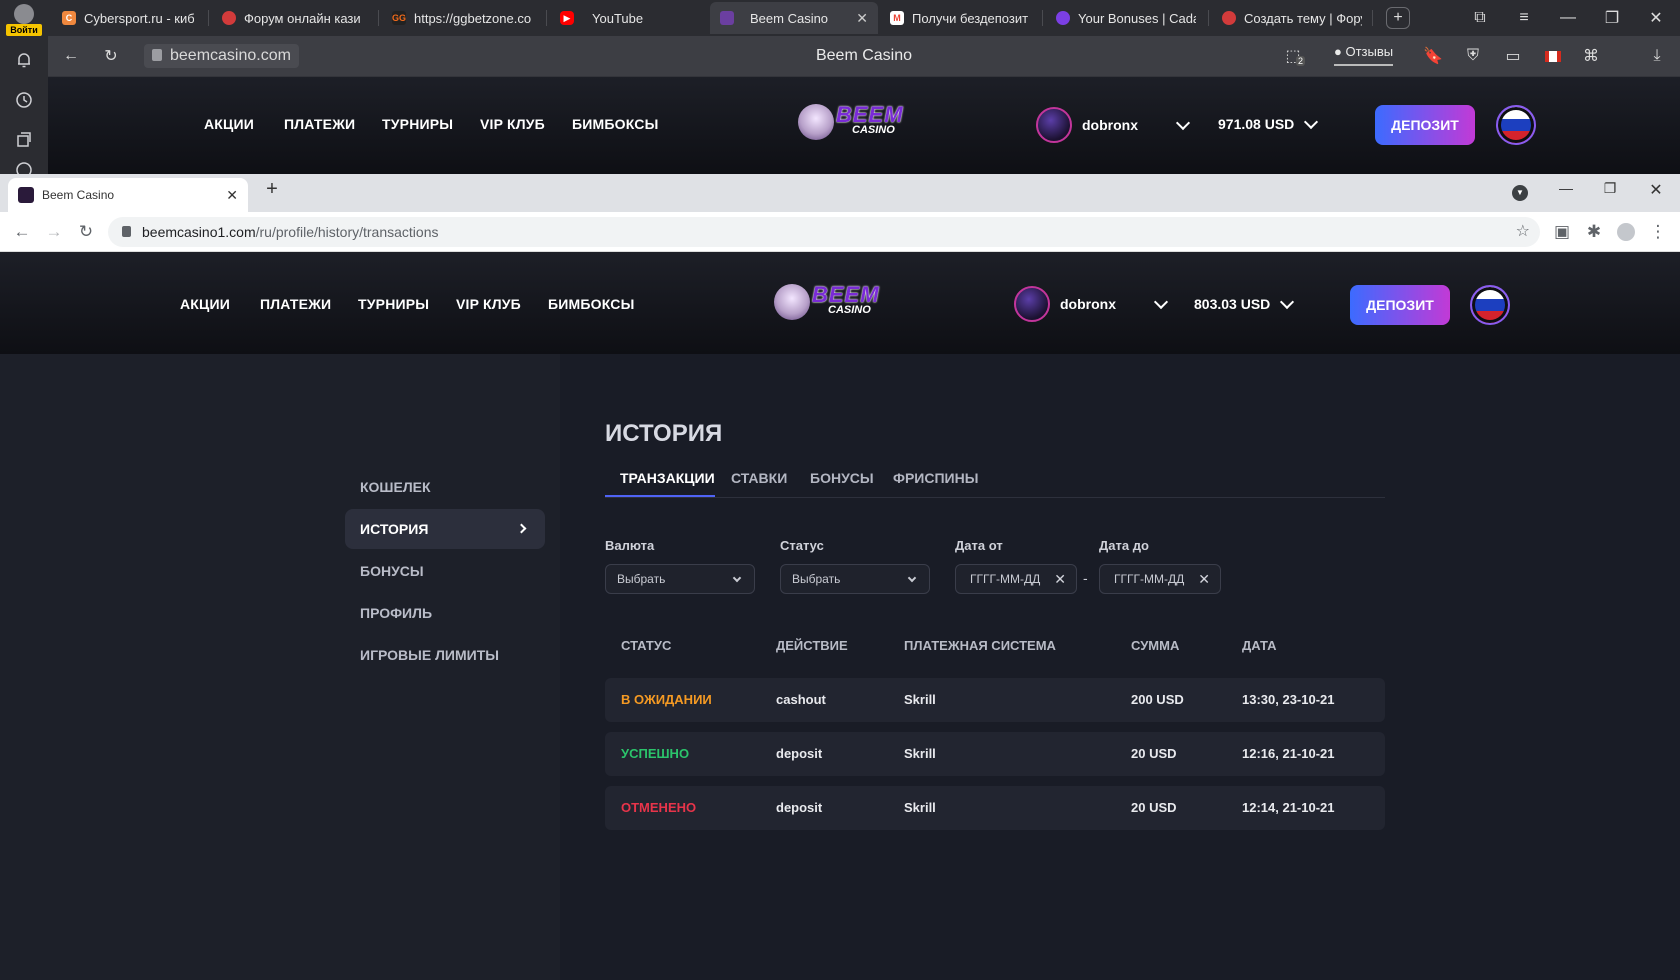 The height and width of the screenshot is (980, 1680). What do you see at coordinates (1591, 56) in the screenshot?
I see `translate-icon: ⌘` at bounding box center [1591, 56].